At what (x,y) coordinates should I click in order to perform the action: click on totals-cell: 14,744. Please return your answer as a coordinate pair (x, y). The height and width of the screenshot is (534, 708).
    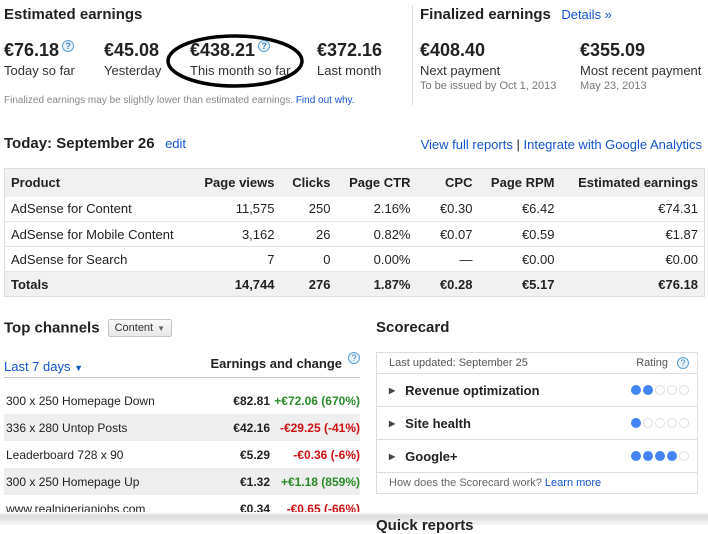
    Looking at the image, I should click on (236, 284).